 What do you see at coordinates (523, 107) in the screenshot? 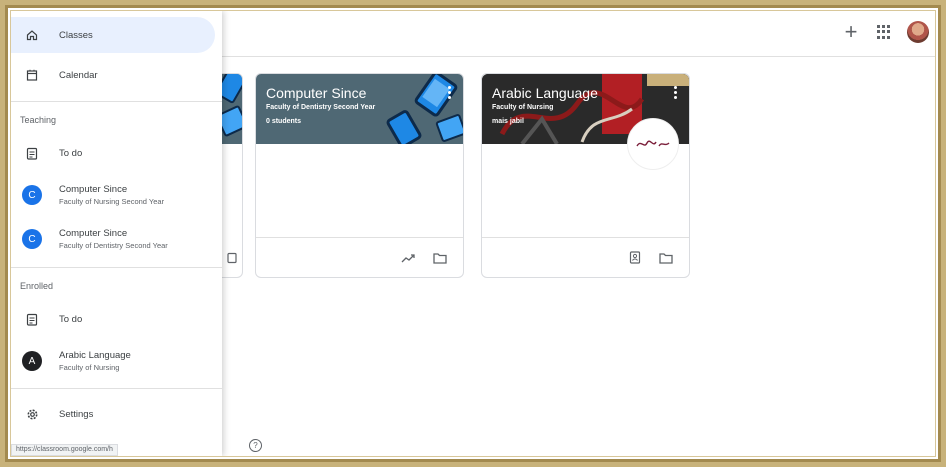
I see `card-section: Faculty of Nursing` at bounding box center [523, 107].